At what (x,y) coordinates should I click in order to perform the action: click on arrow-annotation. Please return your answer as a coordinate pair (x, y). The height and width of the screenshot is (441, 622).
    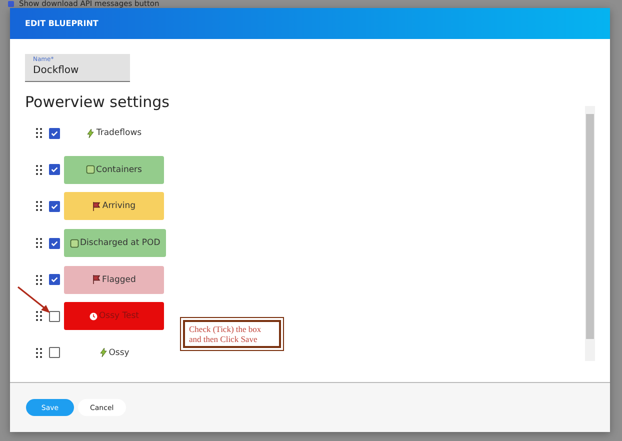
    Looking at the image, I should click on (34, 300).